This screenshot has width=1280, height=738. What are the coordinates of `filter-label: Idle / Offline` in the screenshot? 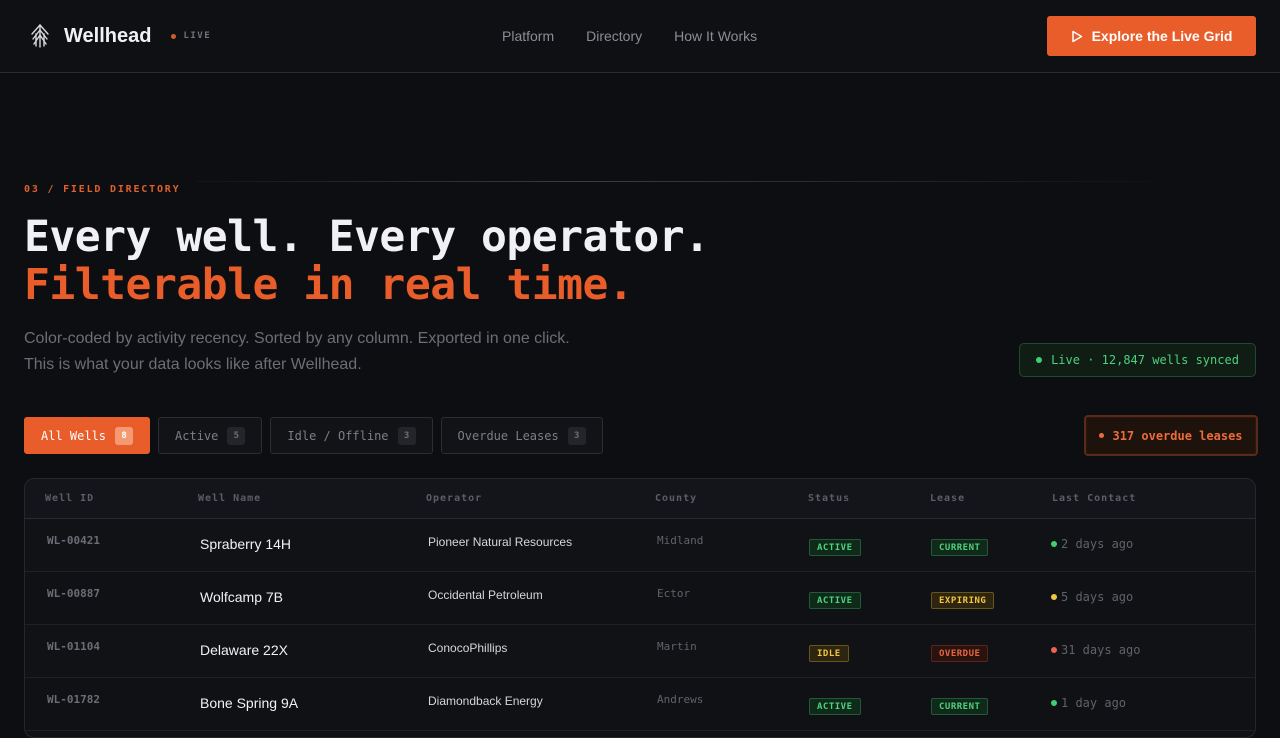 It's located at (338, 435).